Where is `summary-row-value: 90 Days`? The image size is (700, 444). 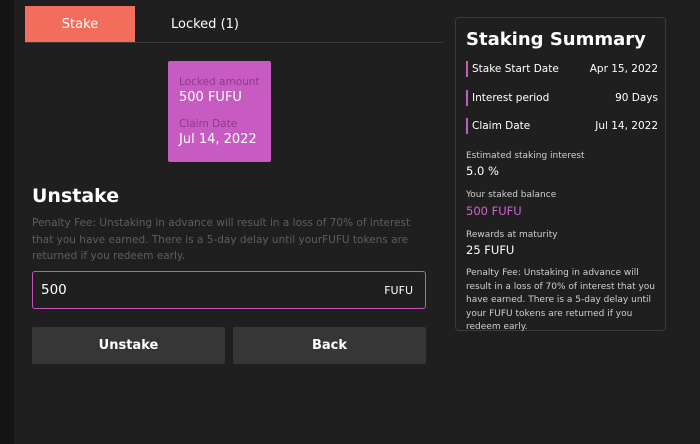
summary-row-value: 90 Days is located at coordinates (636, 98).